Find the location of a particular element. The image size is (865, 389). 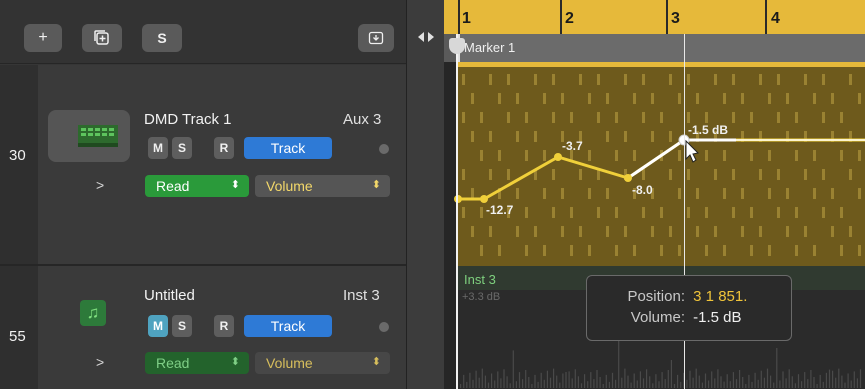

new-track-duplicate-button is located at coordinates (102, 38).